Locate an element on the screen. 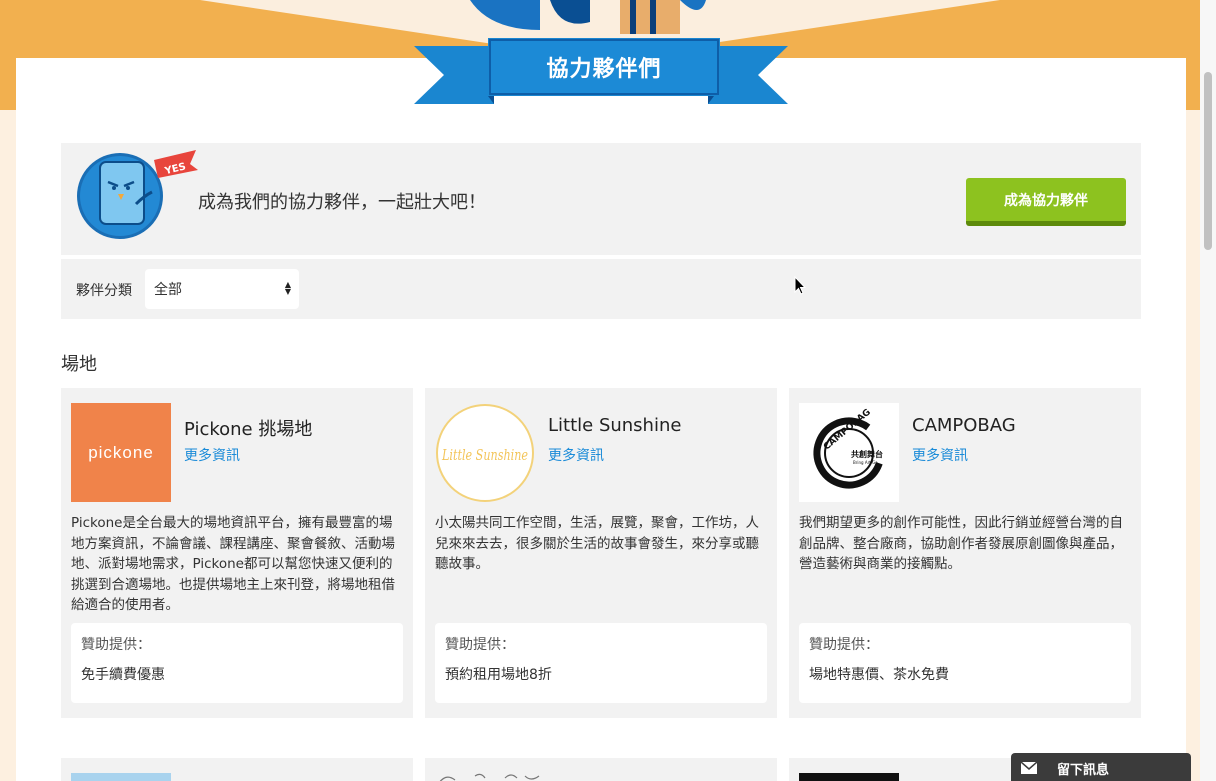  sponsor-value: 預約租用場地8折 is located at coordinates (498, 675).